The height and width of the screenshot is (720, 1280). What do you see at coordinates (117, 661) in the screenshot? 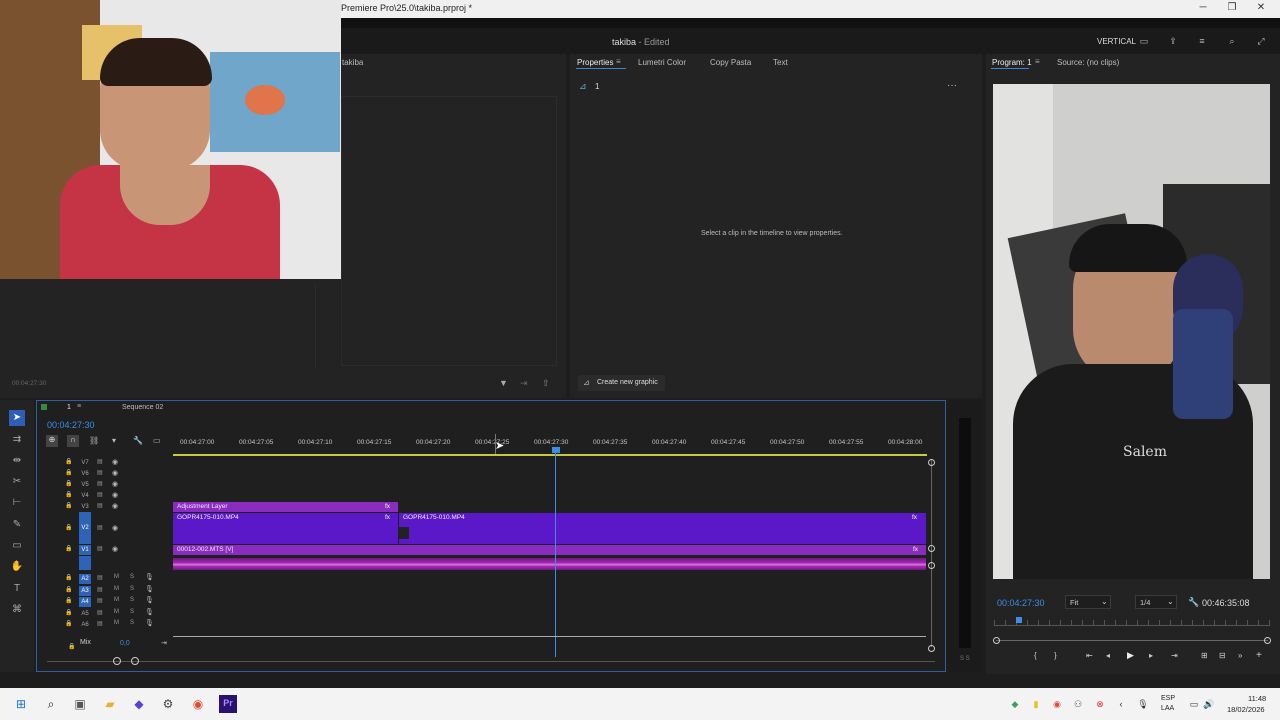
I see `h-scroll-handle-left` at bounding box center [117, 661].